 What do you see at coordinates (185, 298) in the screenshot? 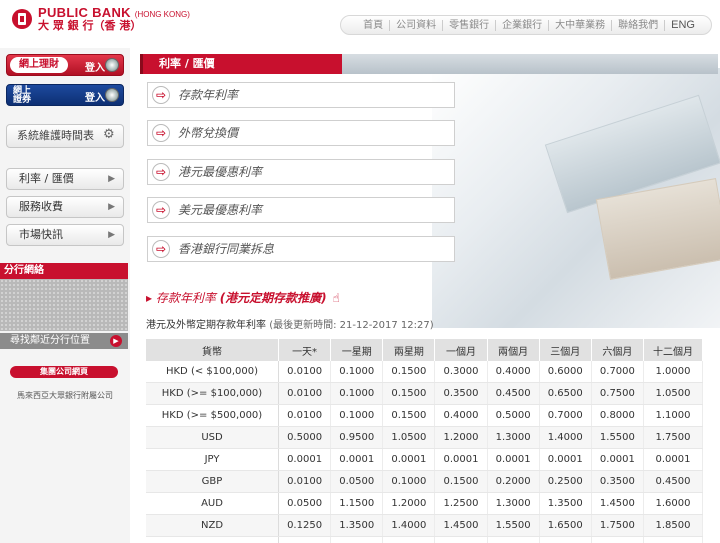
I see `deposit-rate-title: 存款年利率` at bounding box center [185, 298].